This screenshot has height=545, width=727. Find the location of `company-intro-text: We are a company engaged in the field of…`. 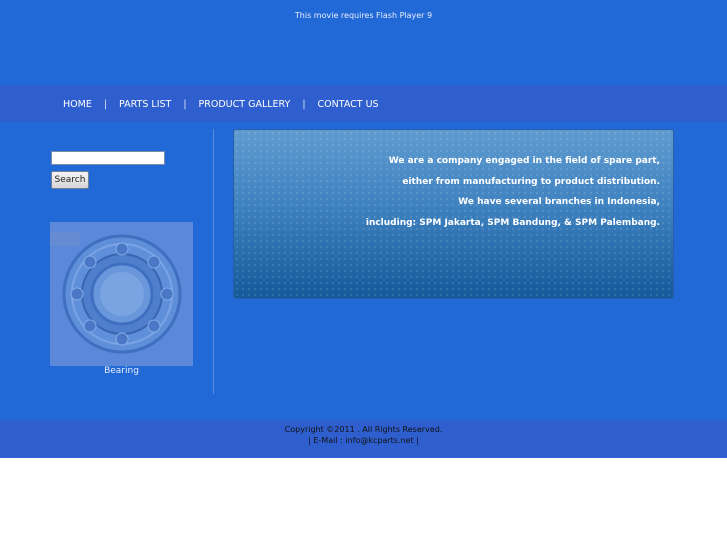

company-intro-text: We are a company engaged in the field of… is located at coordinates (513, 192).